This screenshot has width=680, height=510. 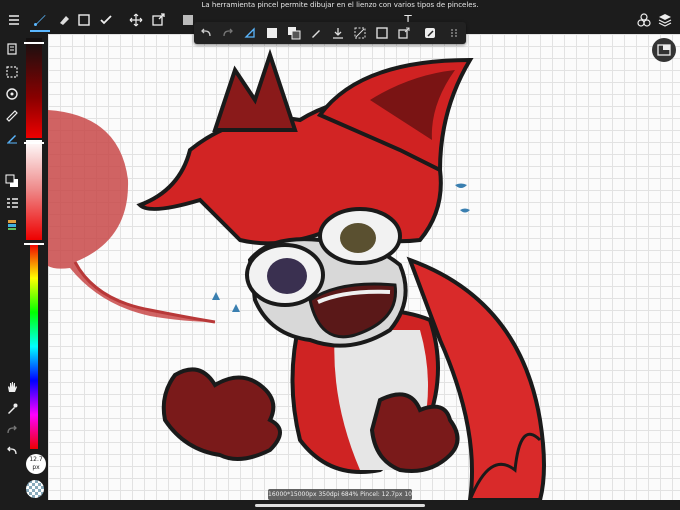 I want to click on navigator-icon, so click(x=664, y=50).